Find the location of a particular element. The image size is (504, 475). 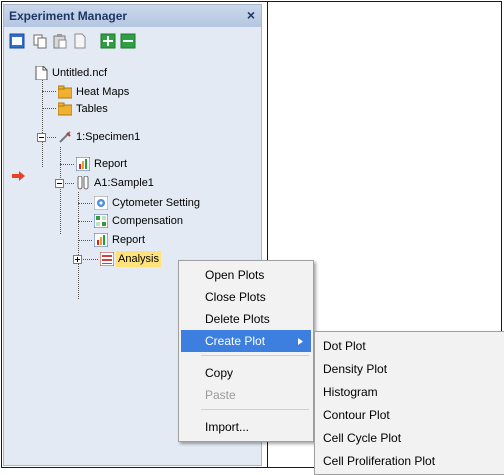

document-icon is located at coordinates (80, 41).